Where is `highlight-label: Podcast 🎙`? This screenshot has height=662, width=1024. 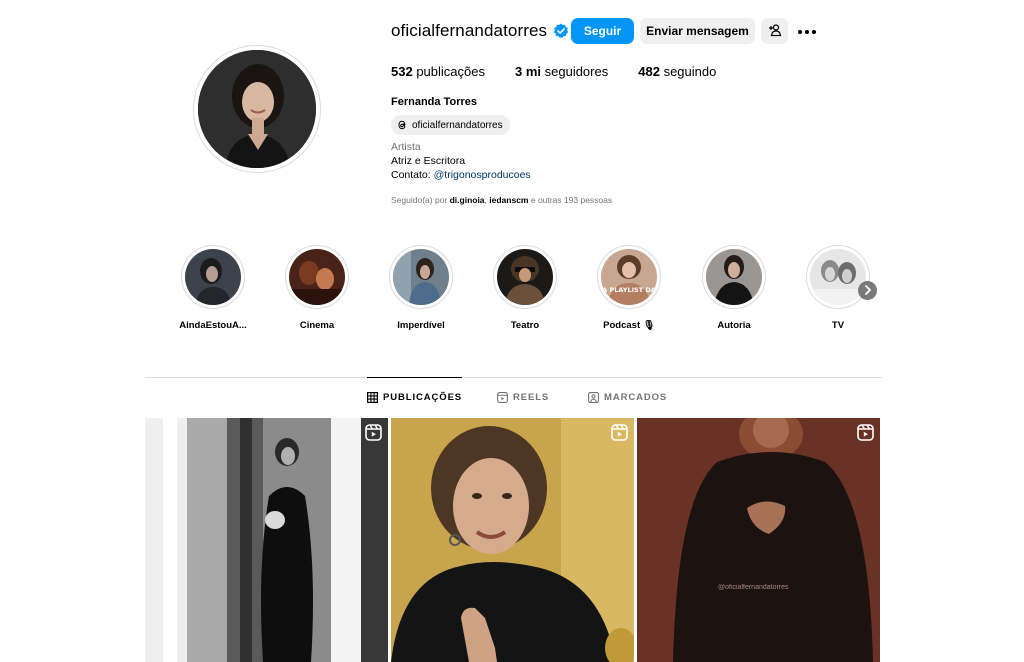 highlight-label: Podcast 🎙 is located at coordinates (629, 325).